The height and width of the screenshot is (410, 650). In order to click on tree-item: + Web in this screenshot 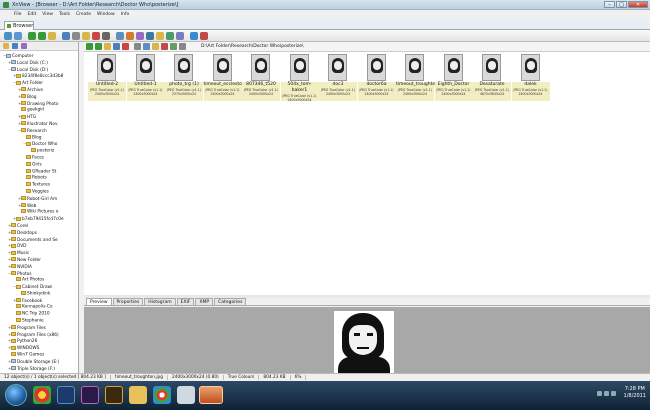, I will do `click(39, 206)`.